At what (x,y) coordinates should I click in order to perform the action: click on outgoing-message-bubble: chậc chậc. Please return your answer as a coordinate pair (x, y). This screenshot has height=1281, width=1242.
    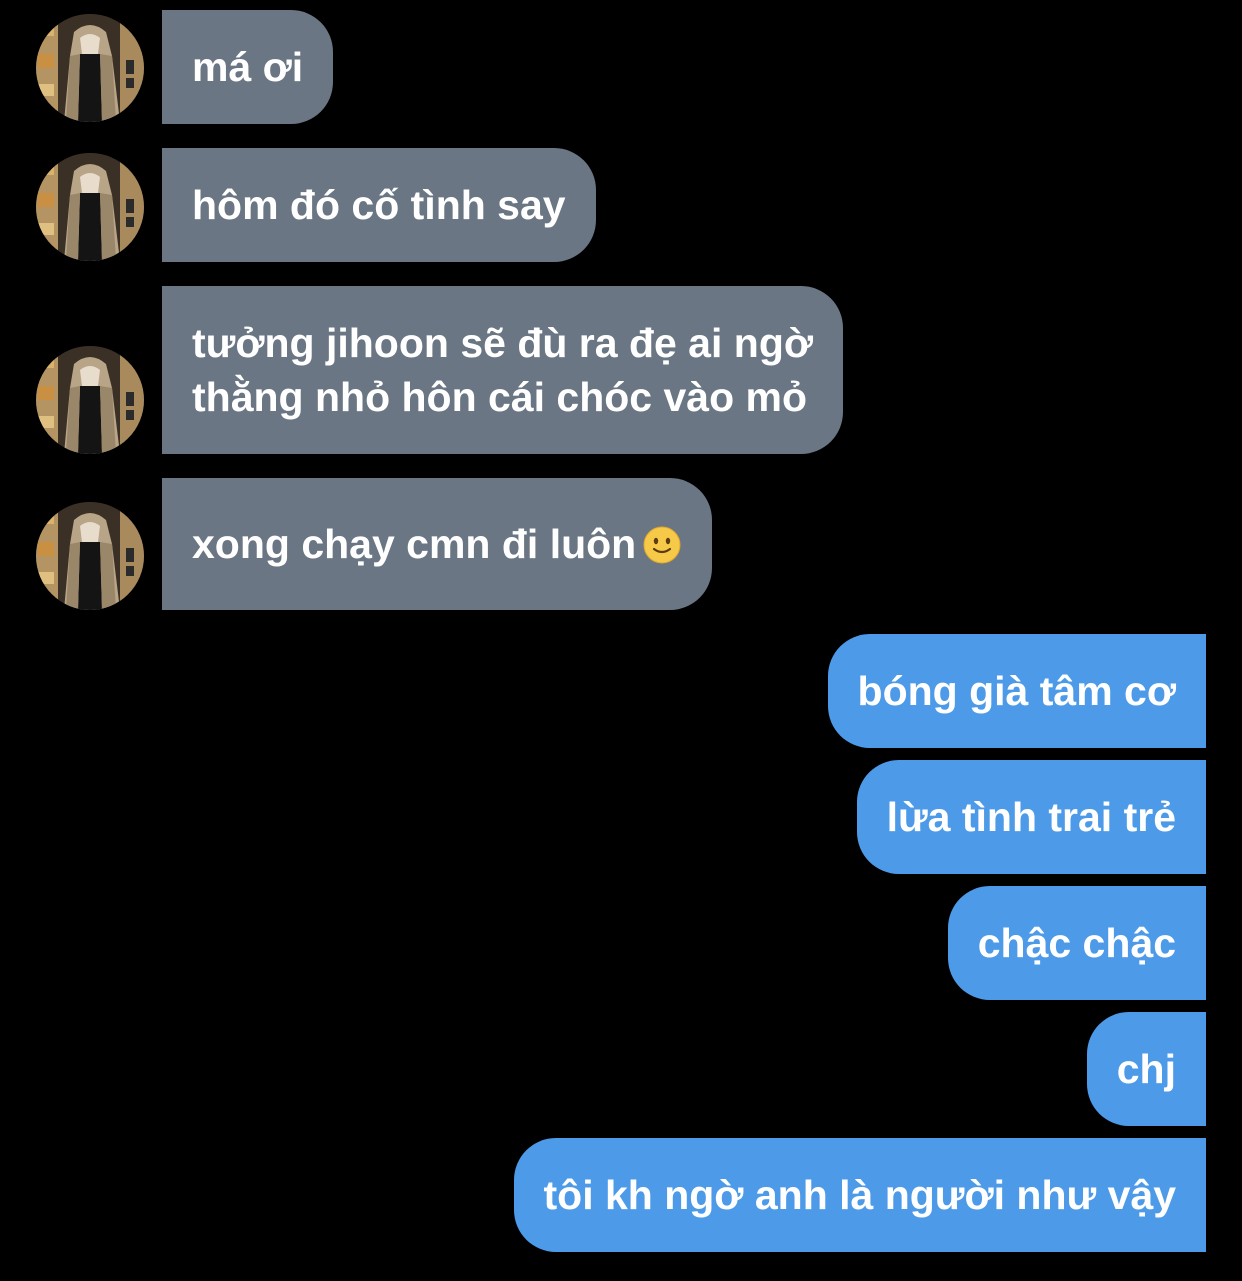
    Looking at the image, I should click on (1076, 943).